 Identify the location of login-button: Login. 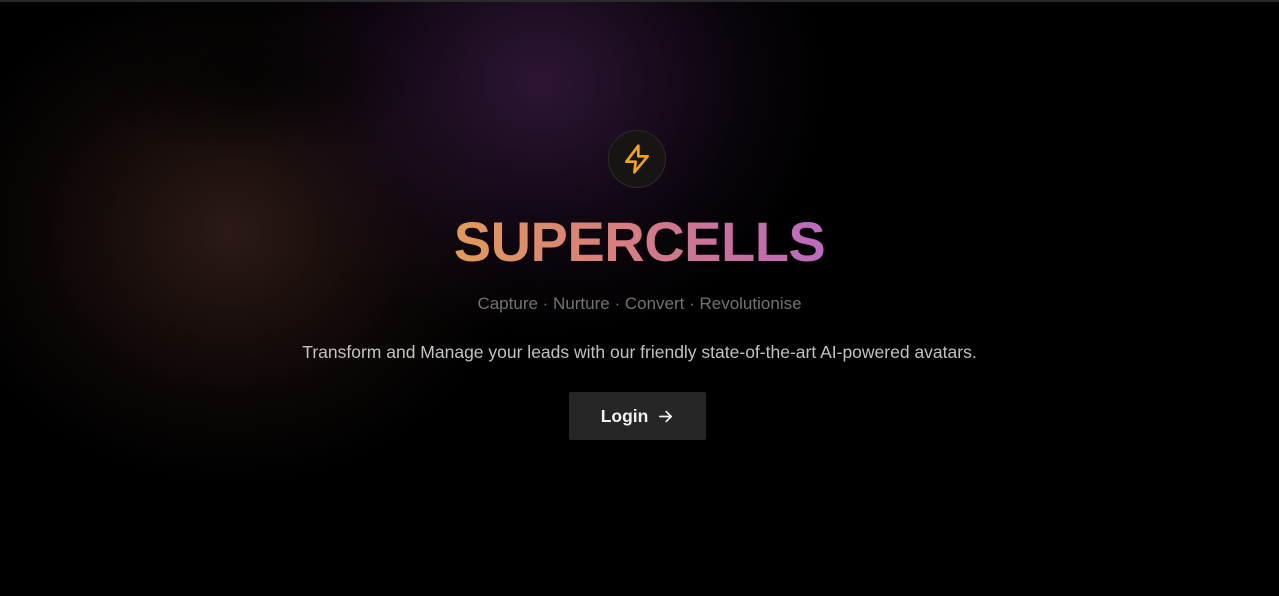
(637, 416).